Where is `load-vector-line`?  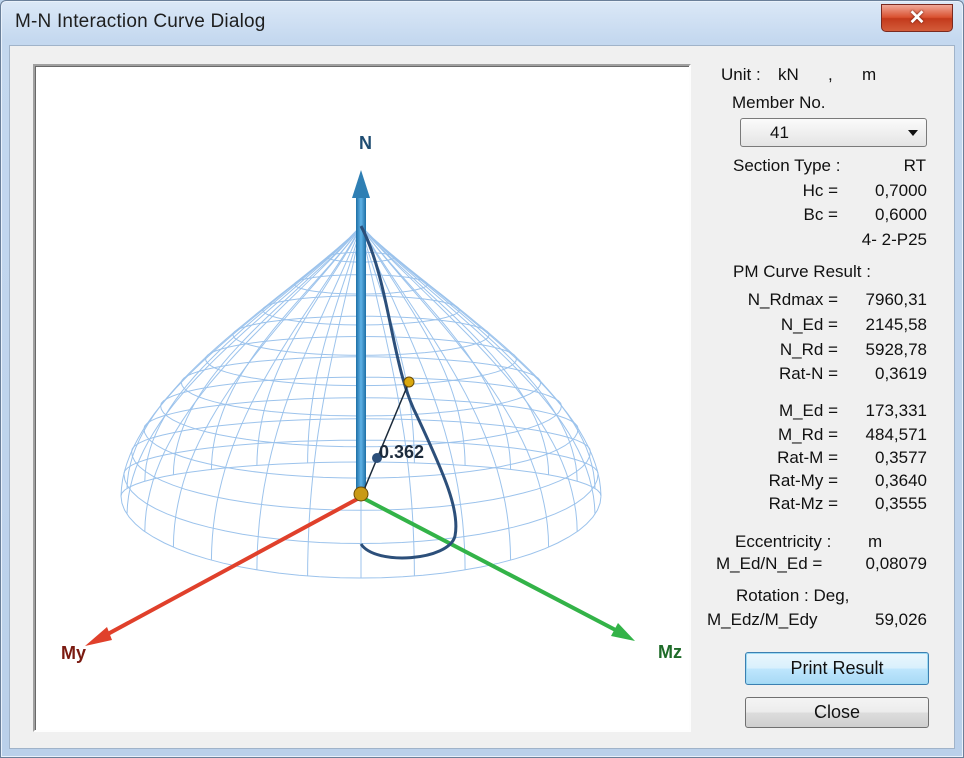
load-vector-line is located at coordinates (385, 439).